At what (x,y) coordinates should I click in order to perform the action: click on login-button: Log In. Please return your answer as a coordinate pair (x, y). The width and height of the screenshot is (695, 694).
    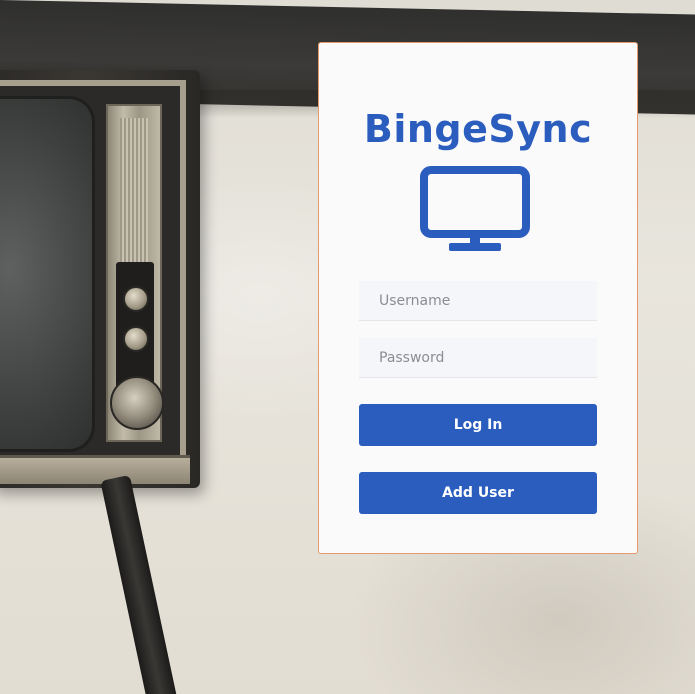
    Looking at the image, I should click on (478, 425).